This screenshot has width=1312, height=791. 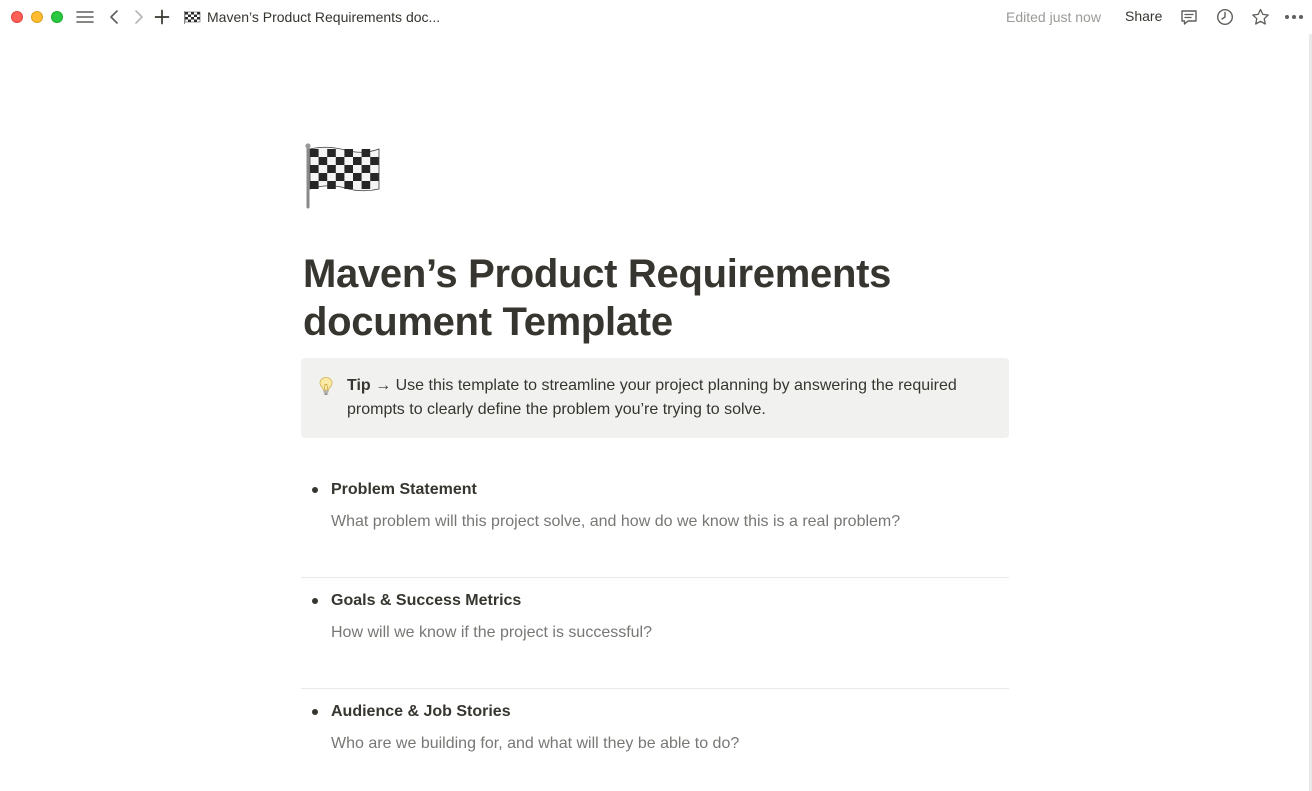 What do you see at coordinates (369, 385) in the screenshot?
I see `tip-label: Tip →` at bounding box center [369, 385].